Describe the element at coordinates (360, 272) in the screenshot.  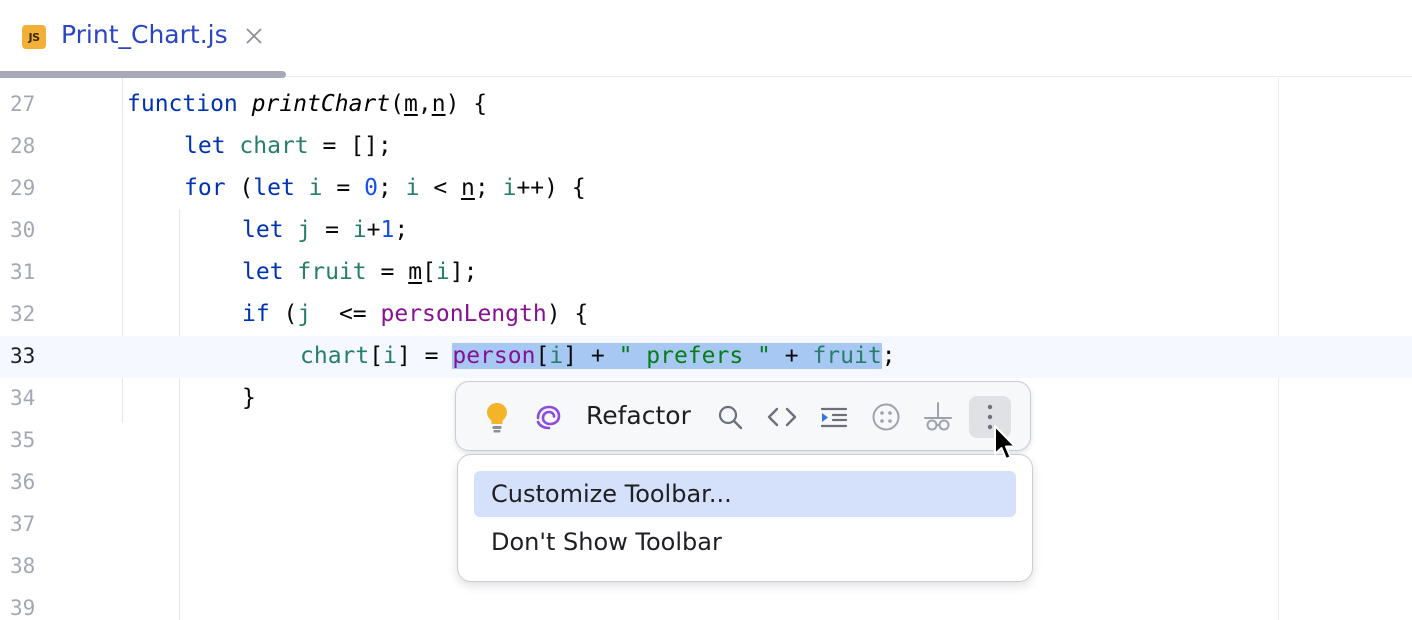
I see `code-text: let fruit = m[i];` at that location.